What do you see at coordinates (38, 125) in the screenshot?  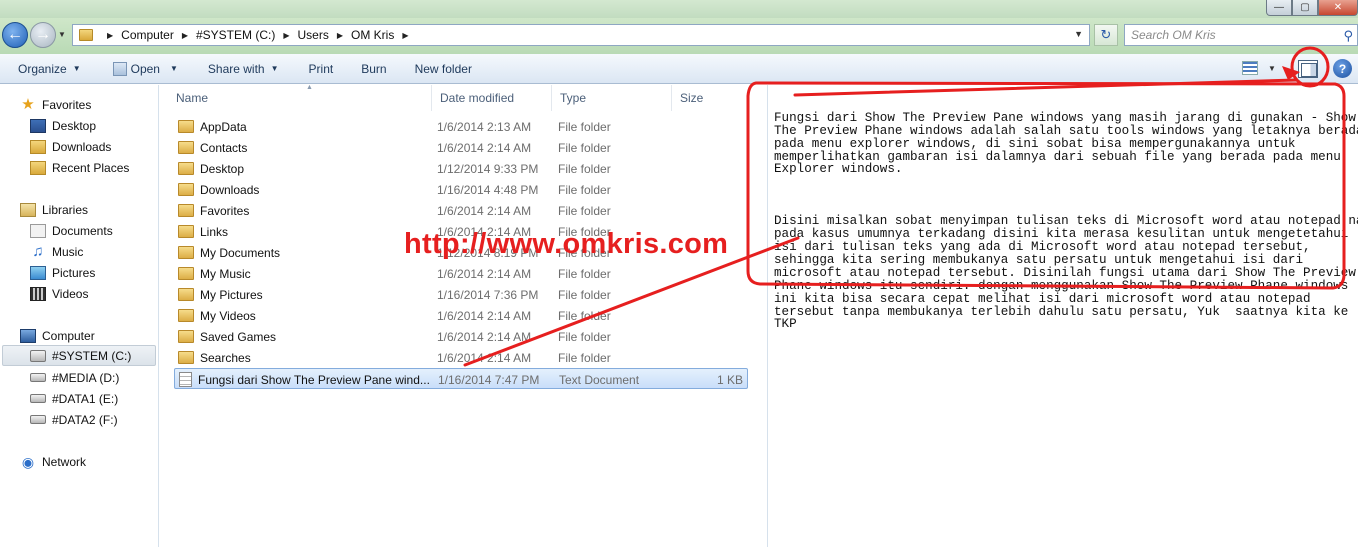 I see `desktop-icon` at bounding box center [38, 125].